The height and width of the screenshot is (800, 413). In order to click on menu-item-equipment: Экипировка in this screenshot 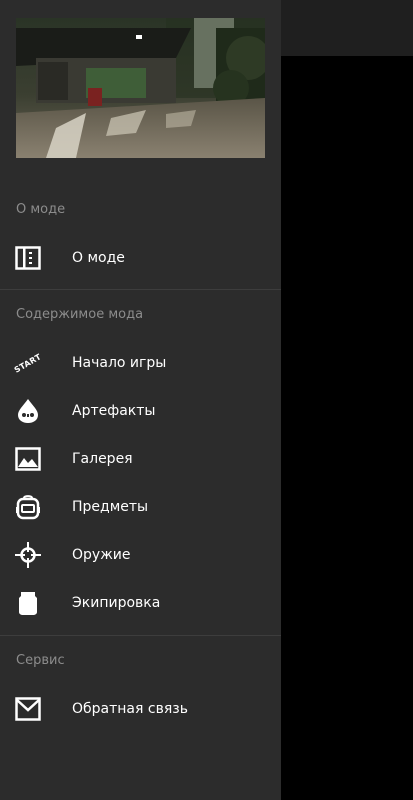, I will do `click(140, 603)`.